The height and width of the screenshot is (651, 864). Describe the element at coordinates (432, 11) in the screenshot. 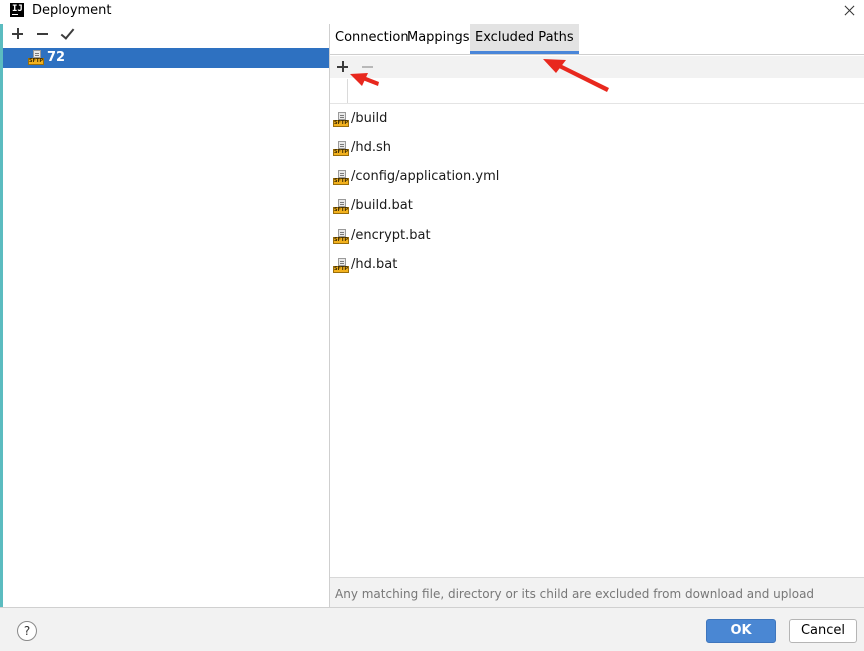

I see `title-bar: IJ Deployment` at that location.